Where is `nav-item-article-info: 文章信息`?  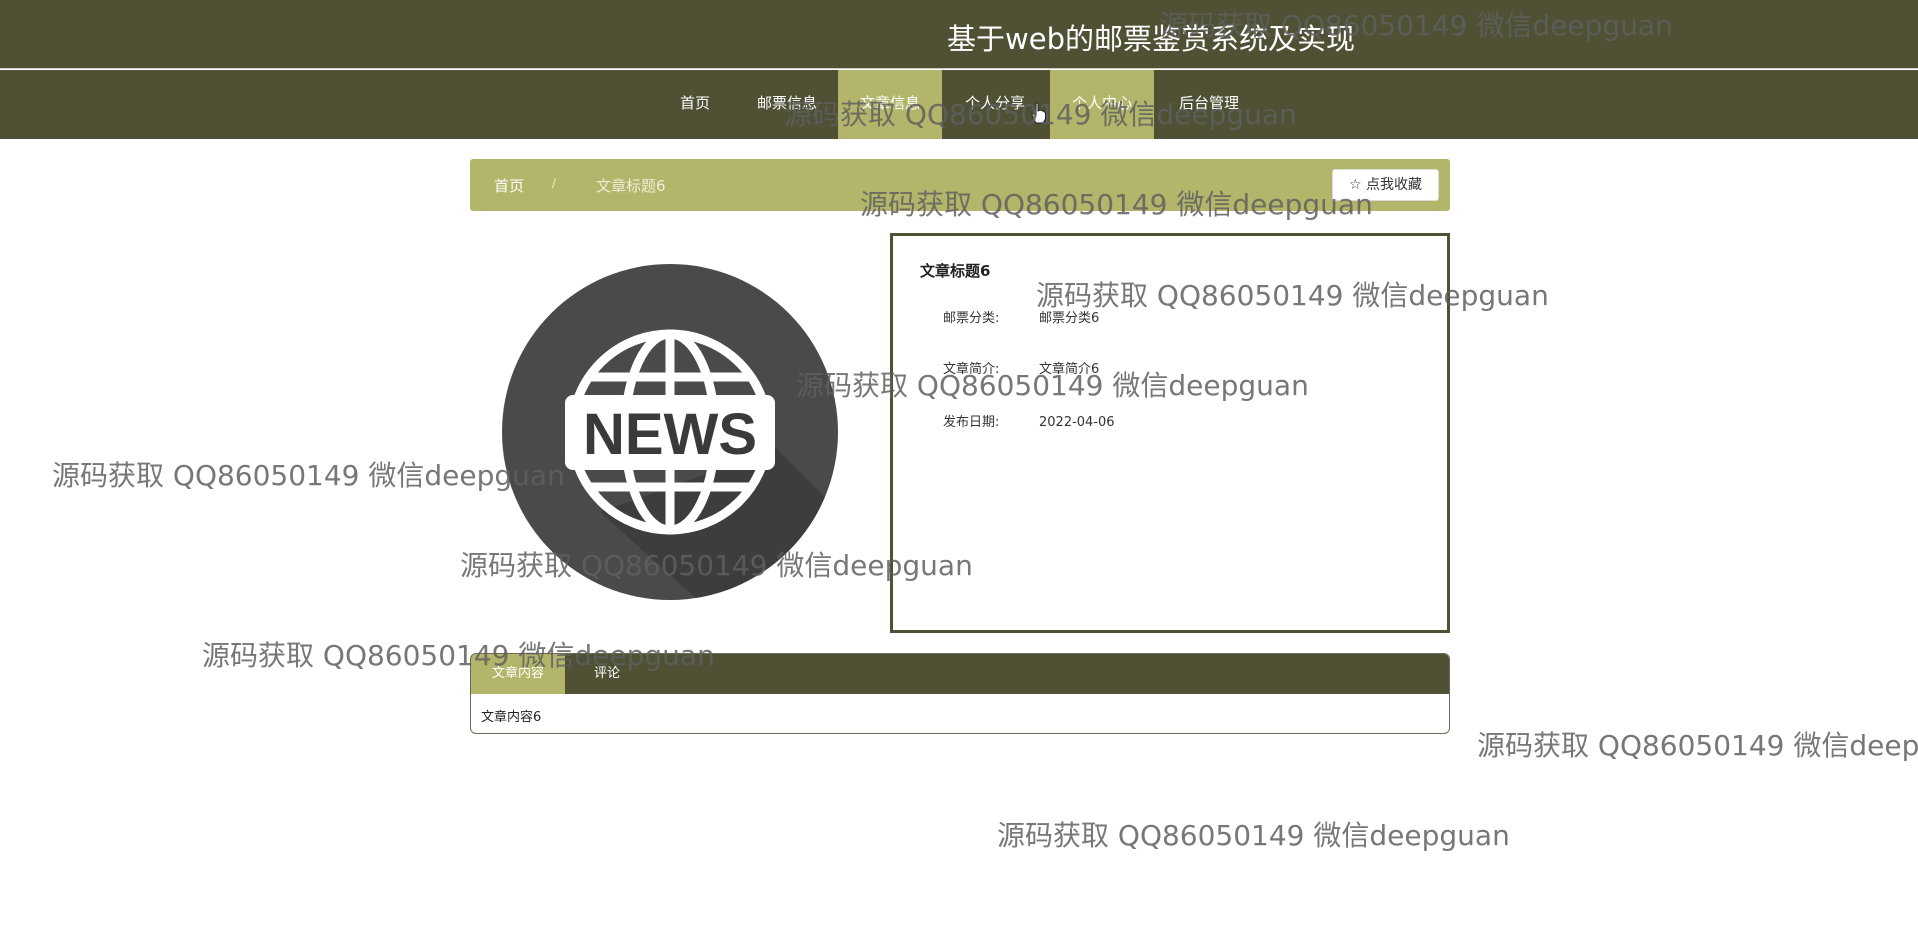 nav-item-article-info: 文章信息 is located at coordinates (890, 104).